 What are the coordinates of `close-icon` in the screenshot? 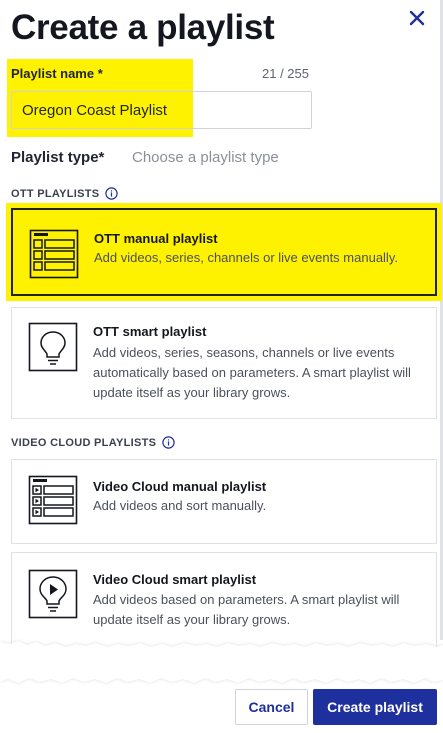 It's located at (417, 18).